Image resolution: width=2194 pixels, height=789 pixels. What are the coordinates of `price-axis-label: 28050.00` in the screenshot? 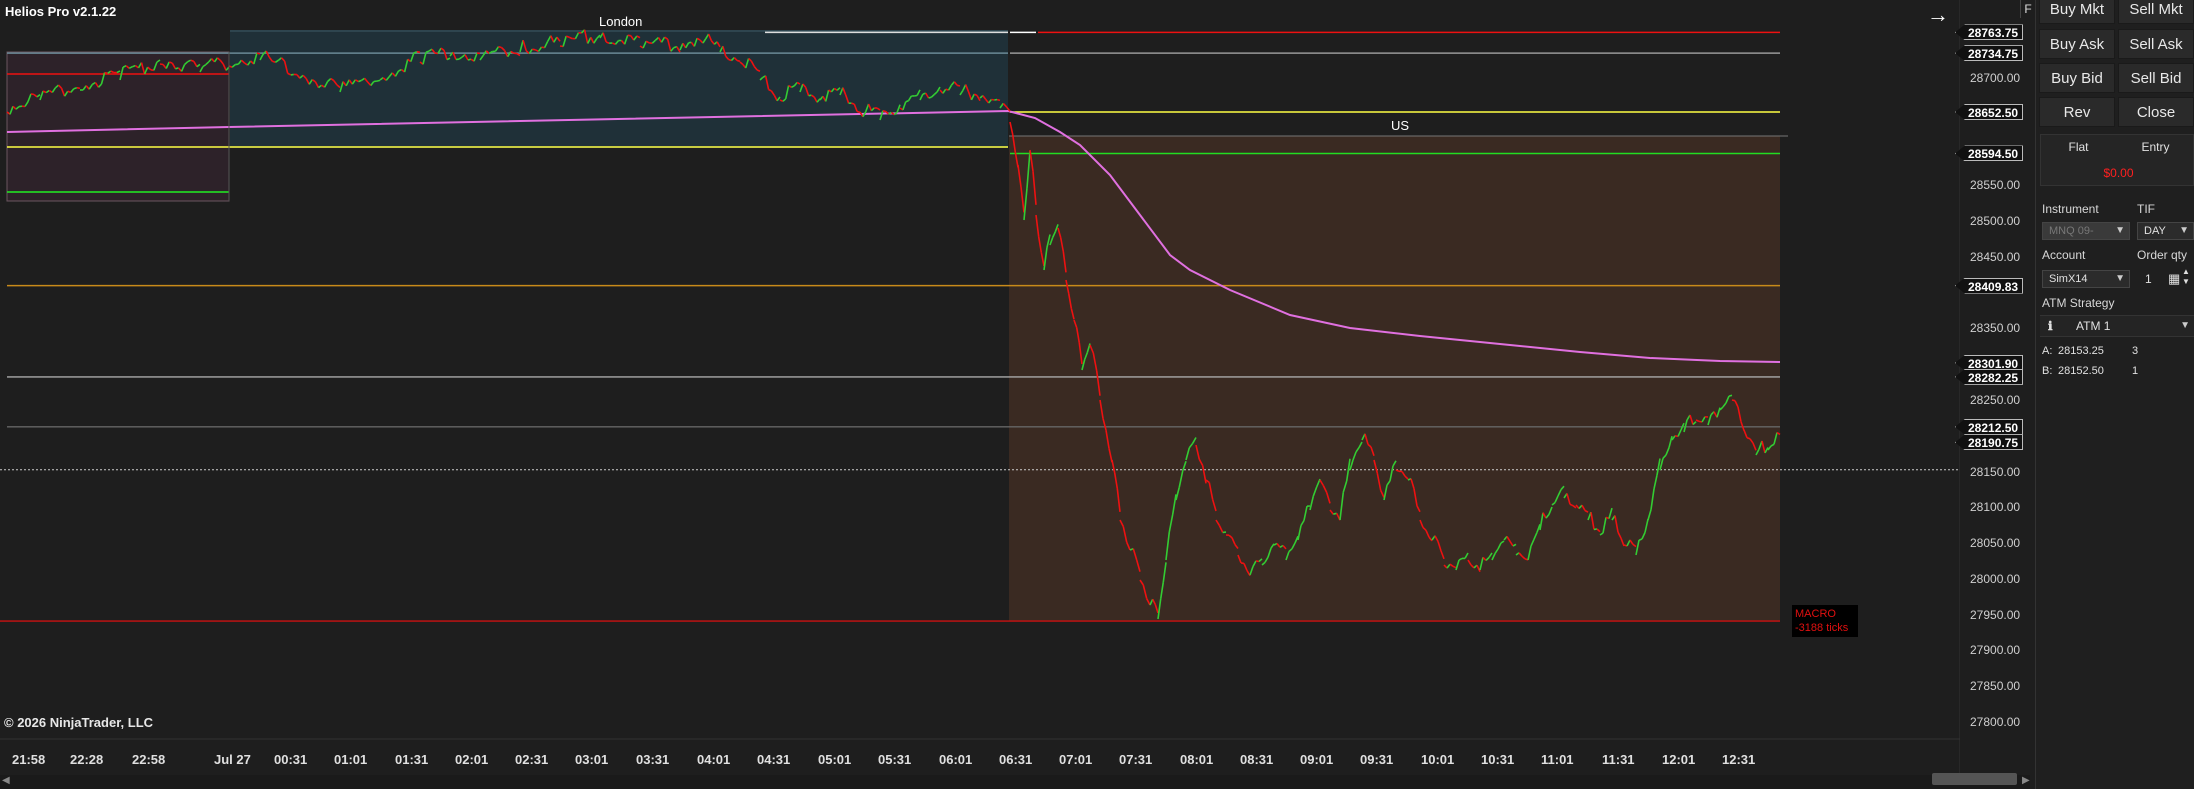 It's located at (1995, 543).